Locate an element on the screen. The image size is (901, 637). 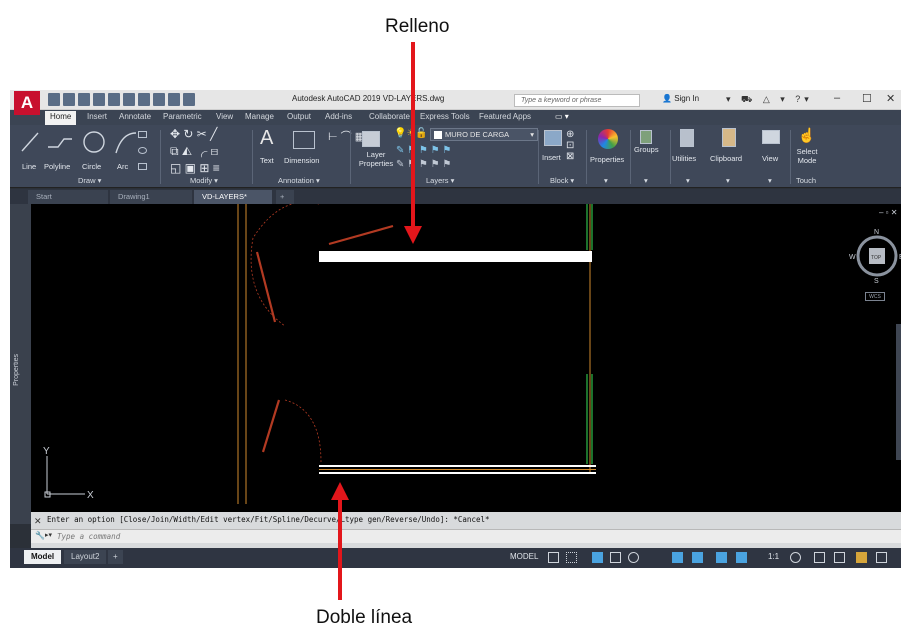
properties-palette-strip: Properties is located at coordinates (20, 364).